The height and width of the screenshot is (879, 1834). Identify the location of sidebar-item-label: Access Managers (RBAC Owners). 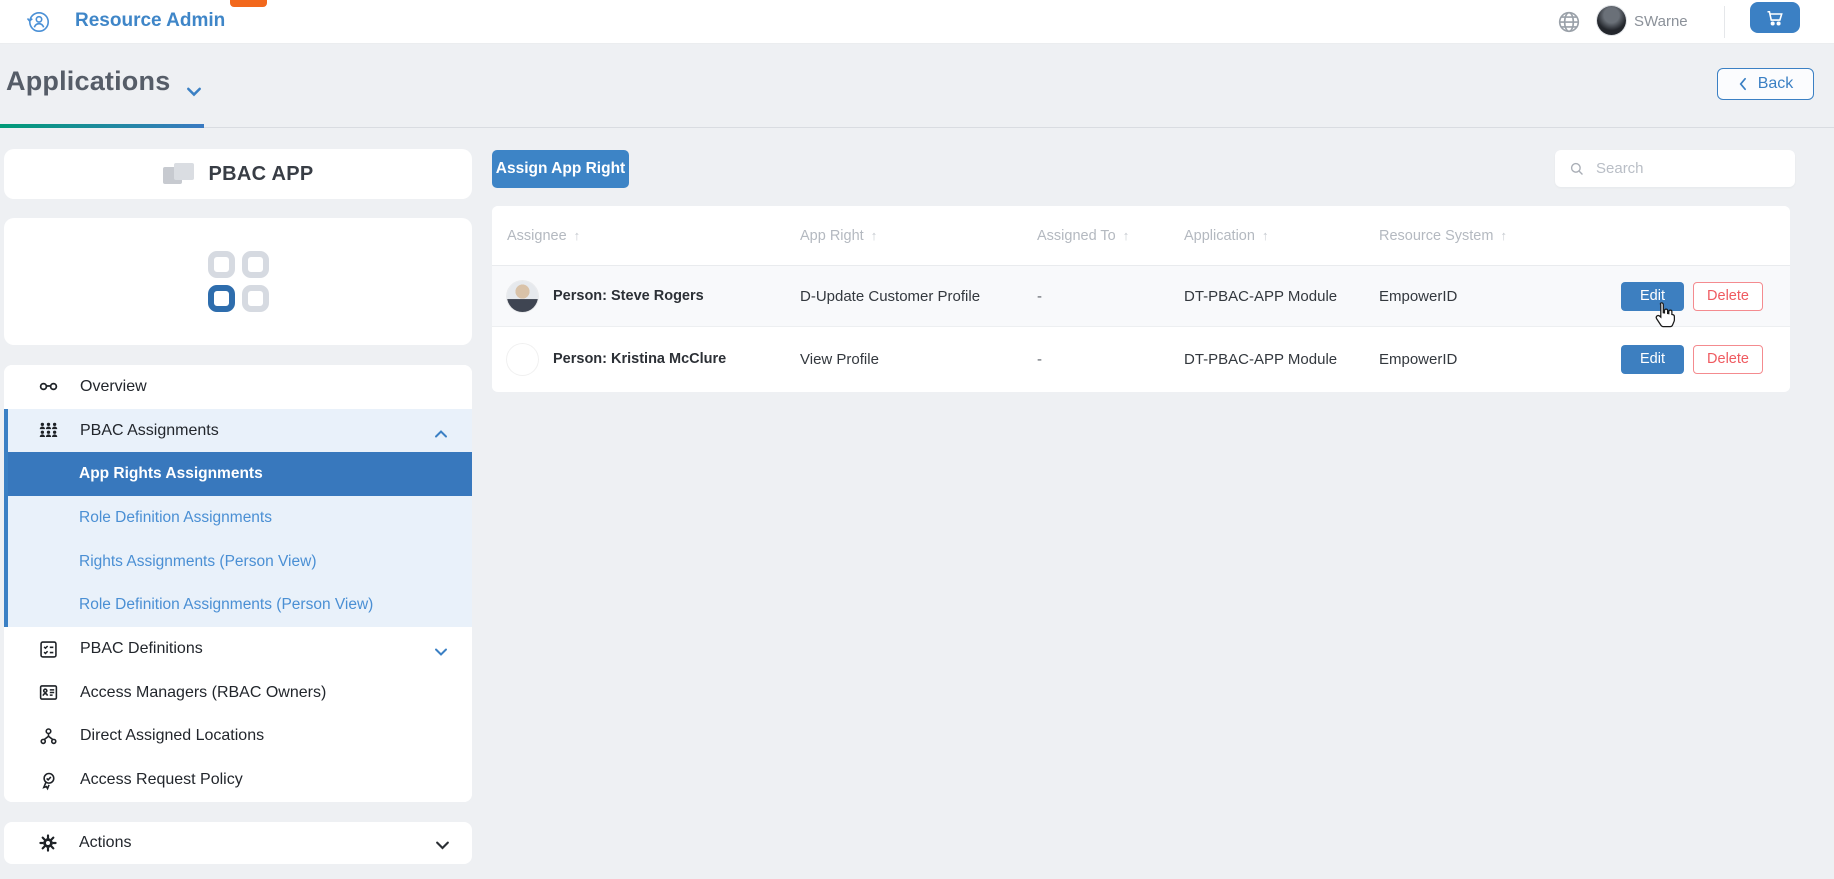
(203, 692).